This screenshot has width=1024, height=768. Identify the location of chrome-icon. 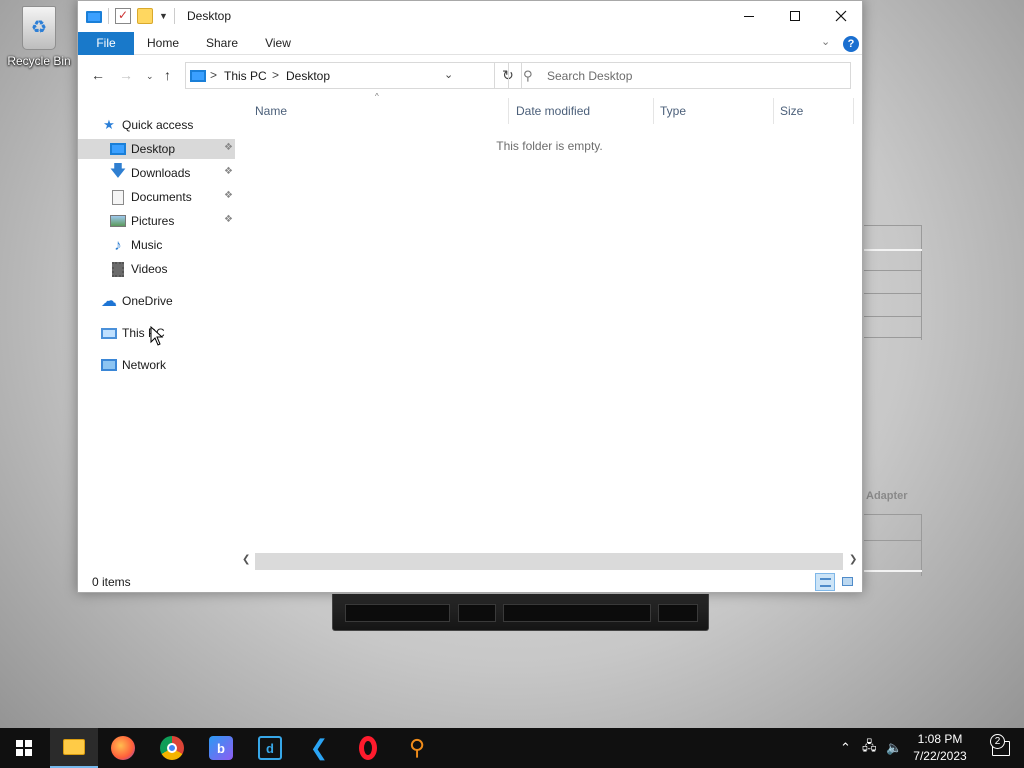
(172, 748).